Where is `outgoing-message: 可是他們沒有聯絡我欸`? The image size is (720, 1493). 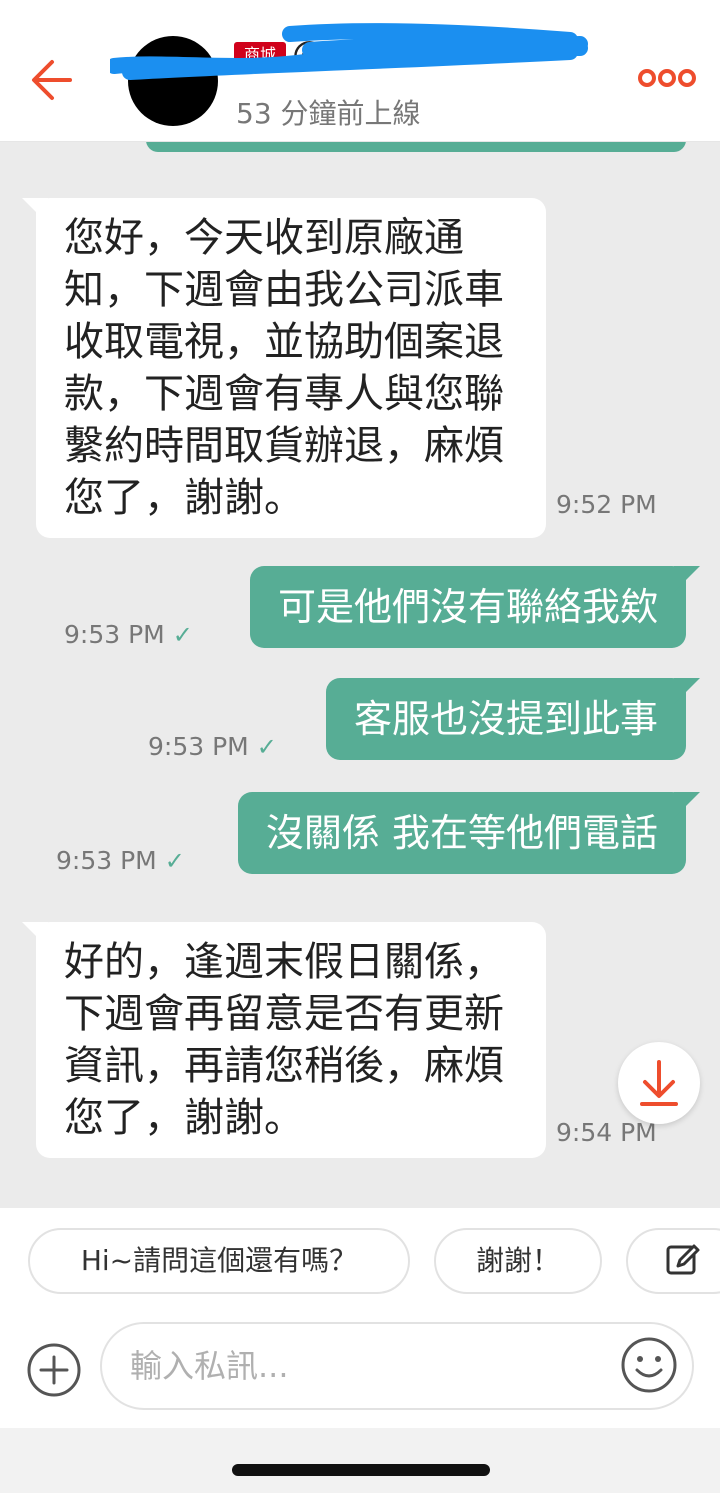 outgoing-message: 可是他們沒有聯絡我欸 is located at coordinates (475, 607).